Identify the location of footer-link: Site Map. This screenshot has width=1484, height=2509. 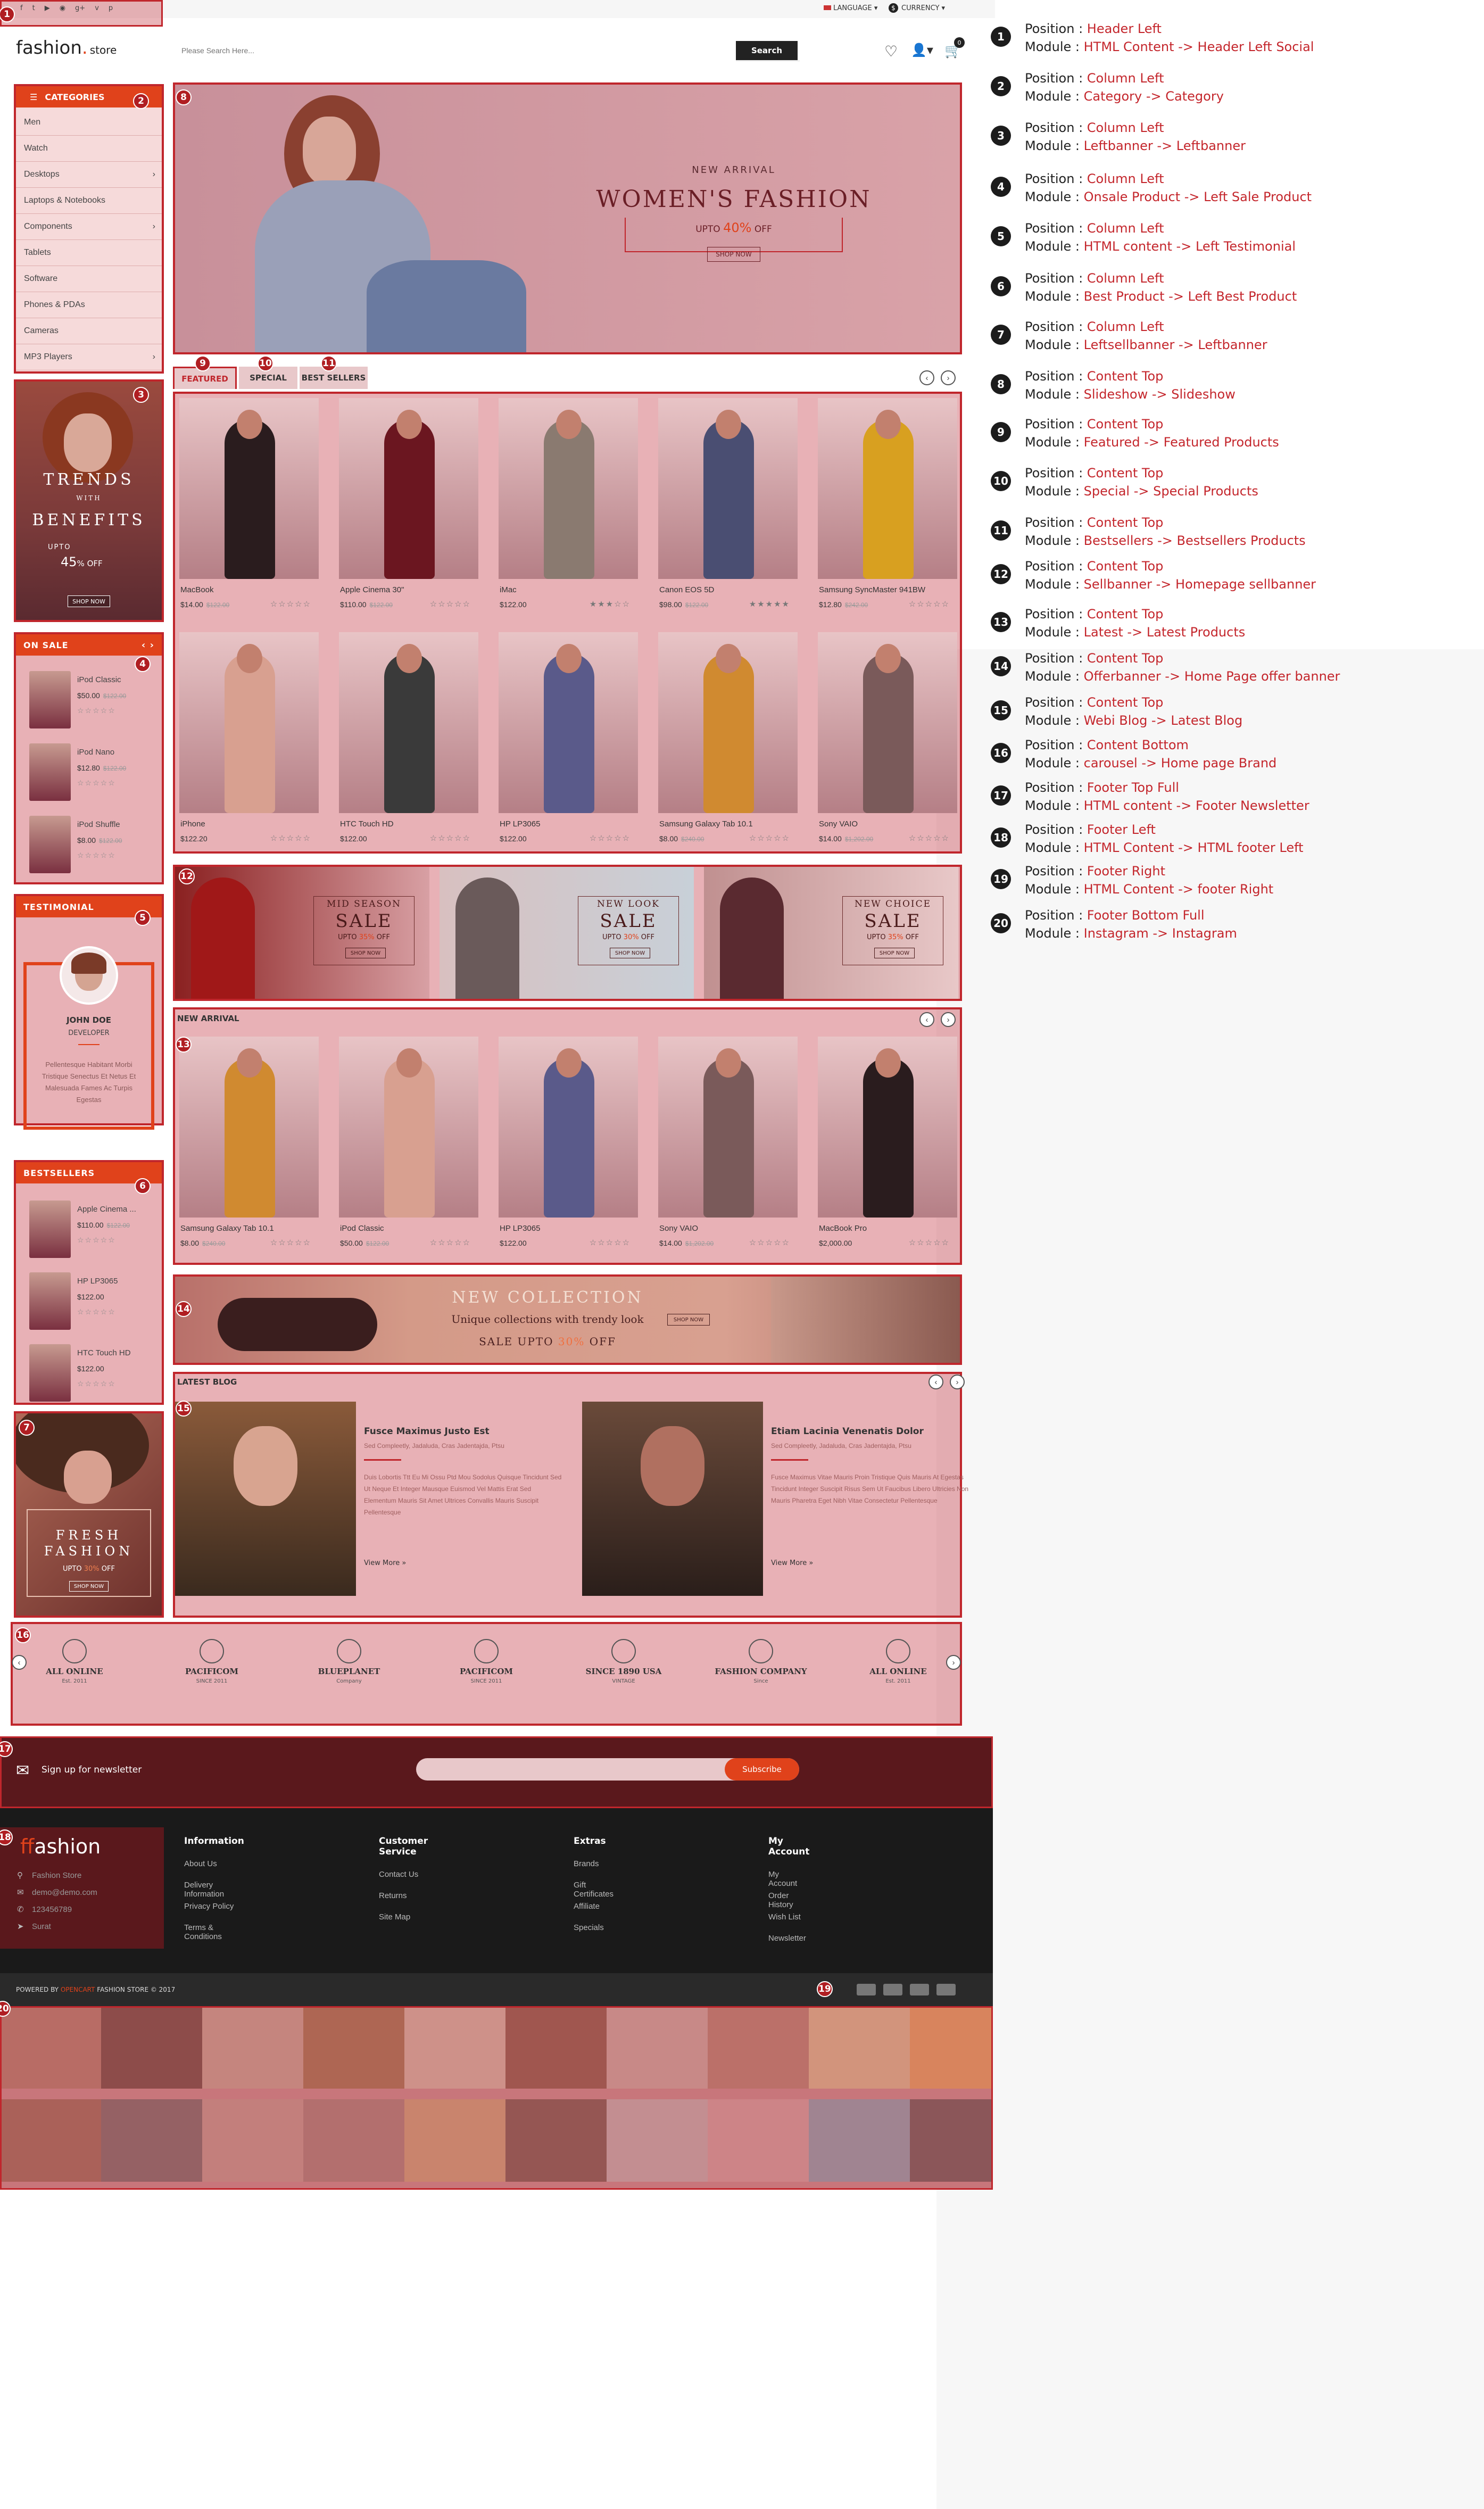
(403, 1923).